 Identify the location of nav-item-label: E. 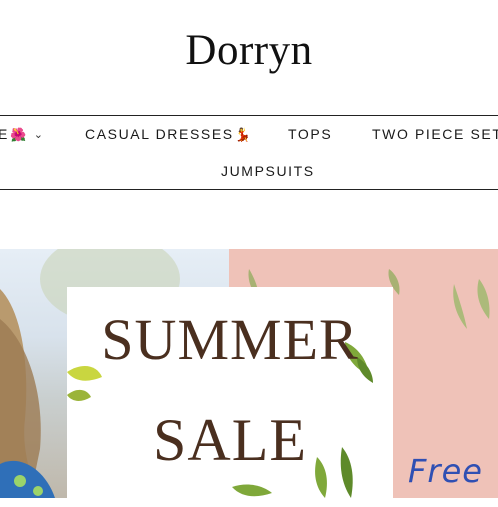
(4, 134).